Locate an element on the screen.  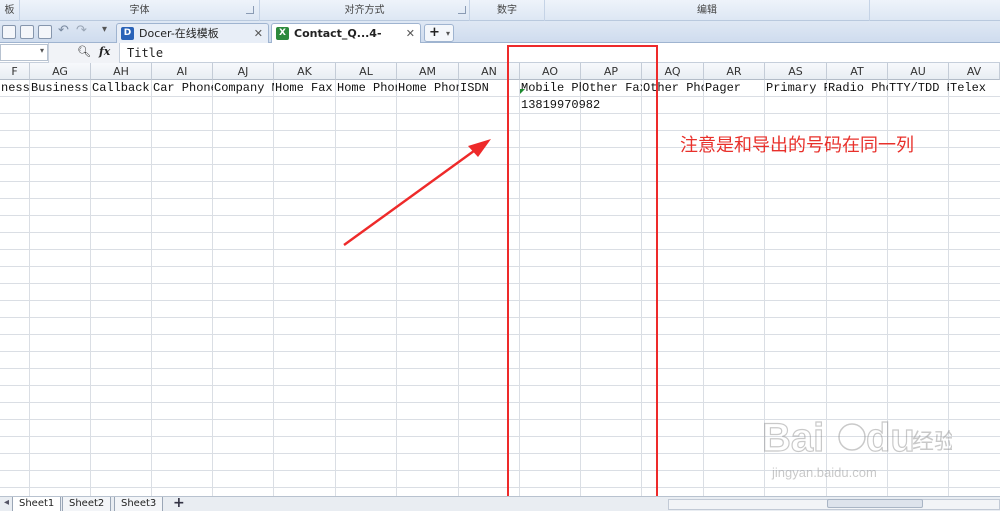
arrow-shaft is located at coordinates (411, 196).